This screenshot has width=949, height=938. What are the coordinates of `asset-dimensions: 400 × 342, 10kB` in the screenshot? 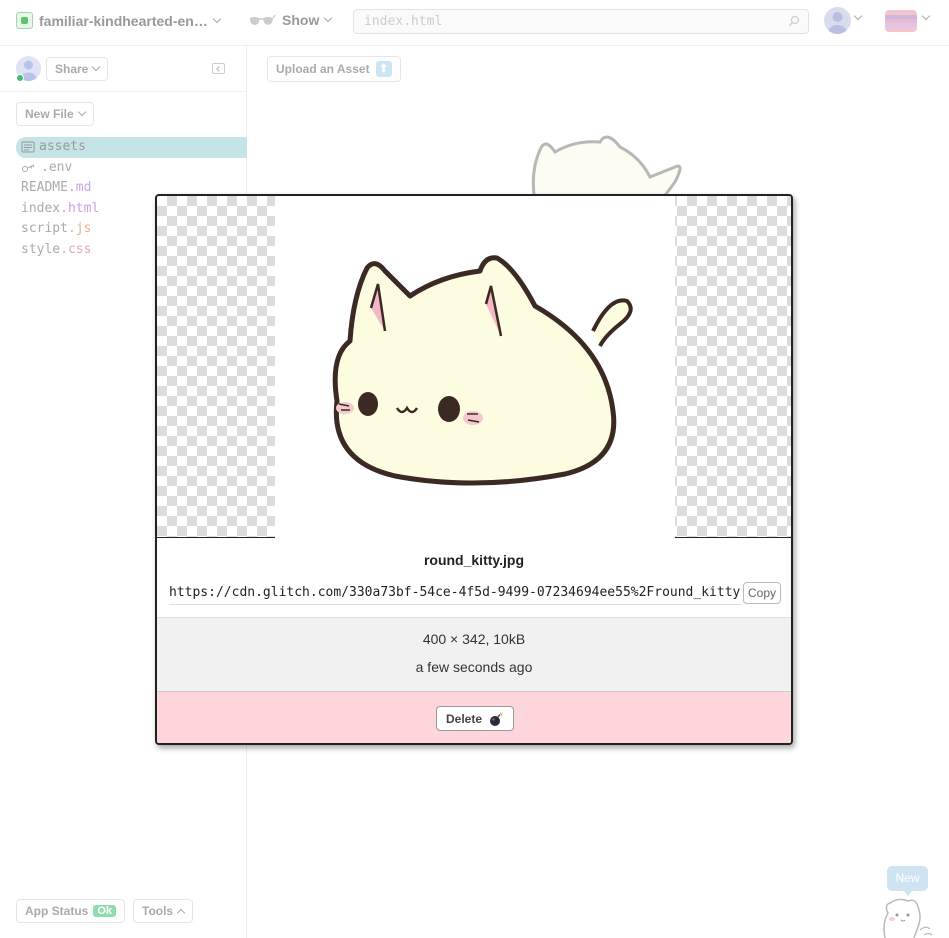 It's located at (474, 639).